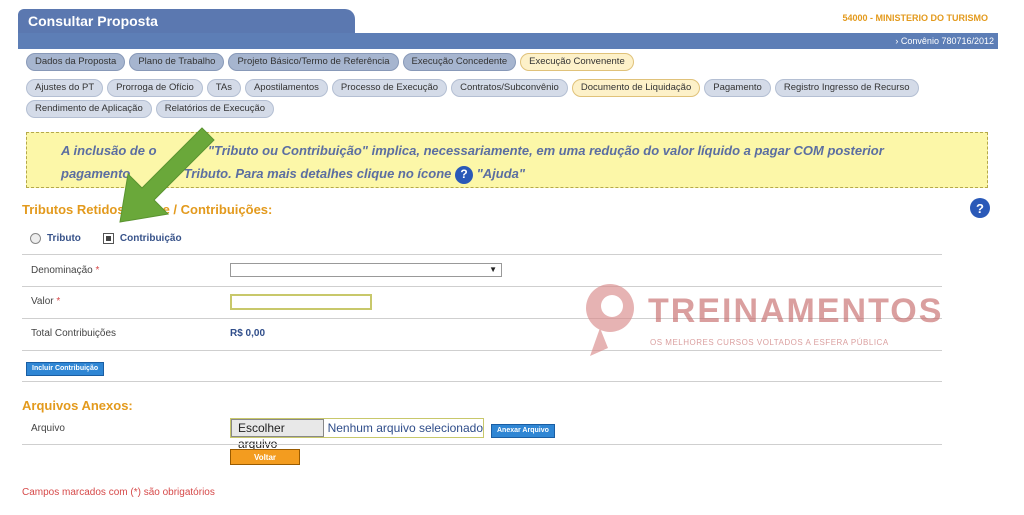 The width and height of the screenshot is (1024, 515). What do you see at coordinates (277, 435) in the screenshot?
I see `choose-file-button: Escolher arquivo` at bounding box center [277, 435].